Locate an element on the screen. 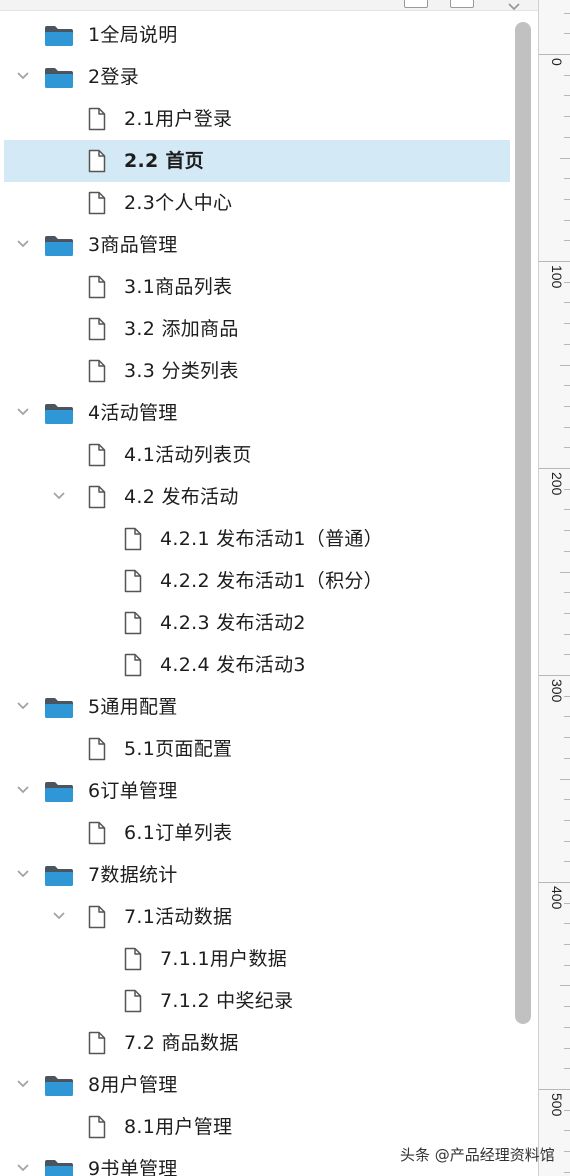  ruler-label: 400 is located at coordinates (557, 898).